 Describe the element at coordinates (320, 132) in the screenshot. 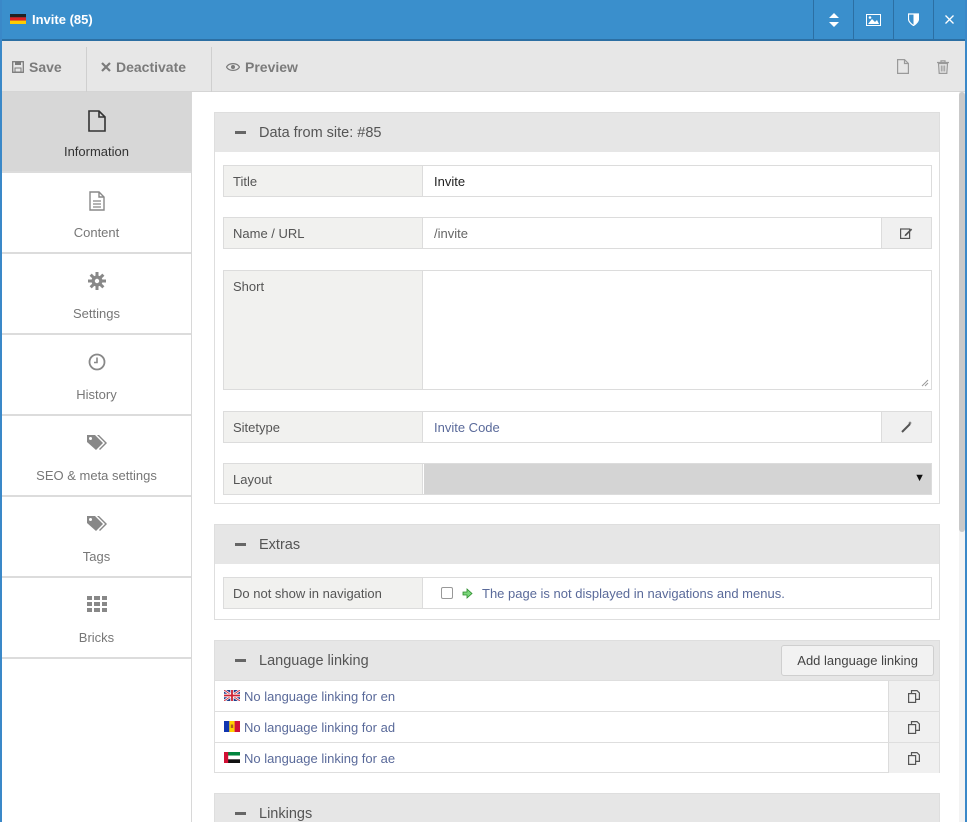

I see `data-panel-title: Data from site: #85` at that location.